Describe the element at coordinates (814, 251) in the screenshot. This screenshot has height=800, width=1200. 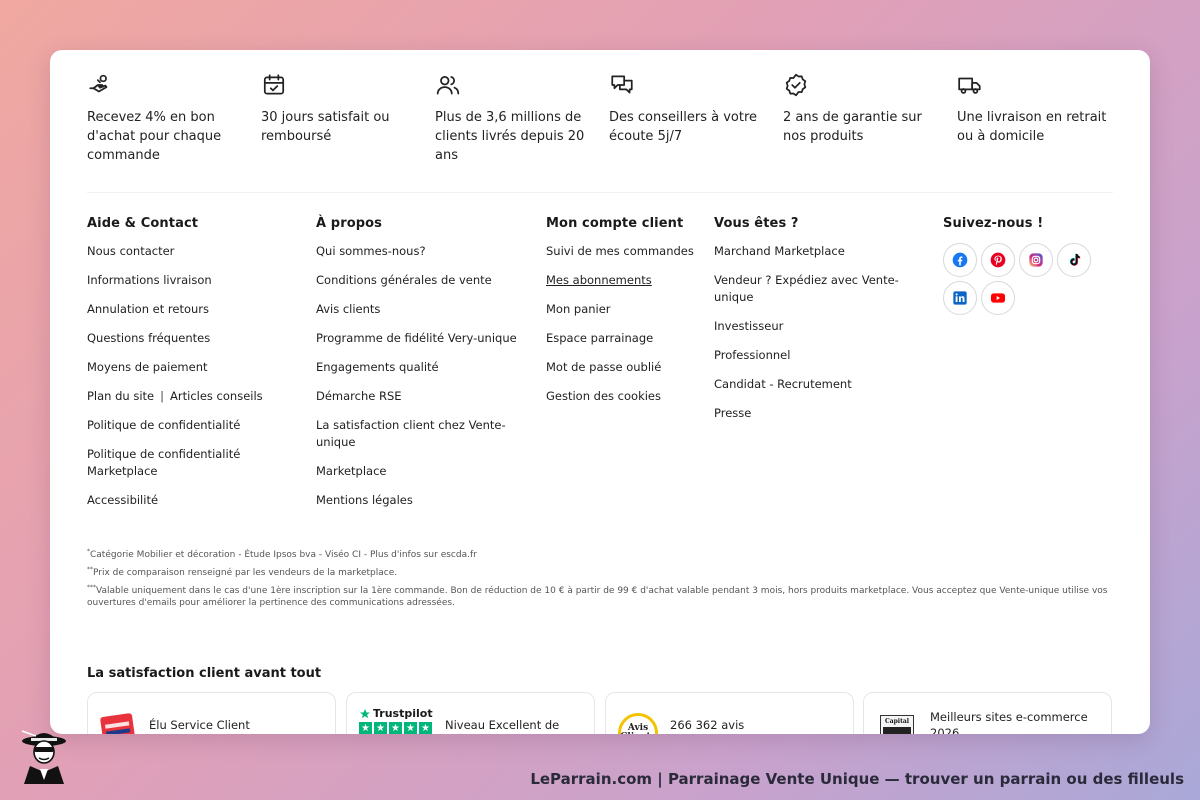
I see `link-marchand-marketplace: Marchand Marketplace` at that location.